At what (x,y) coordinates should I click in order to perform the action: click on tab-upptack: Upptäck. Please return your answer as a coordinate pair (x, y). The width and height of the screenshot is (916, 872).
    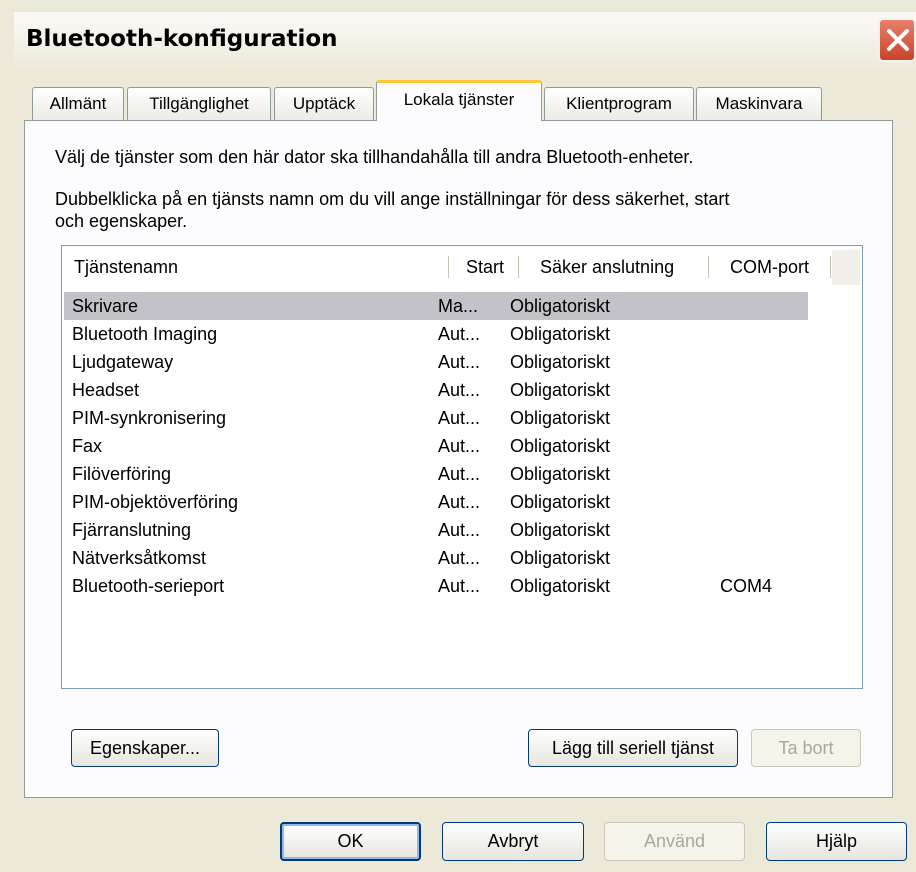
    Looking at the image, I should click on (324, 103).